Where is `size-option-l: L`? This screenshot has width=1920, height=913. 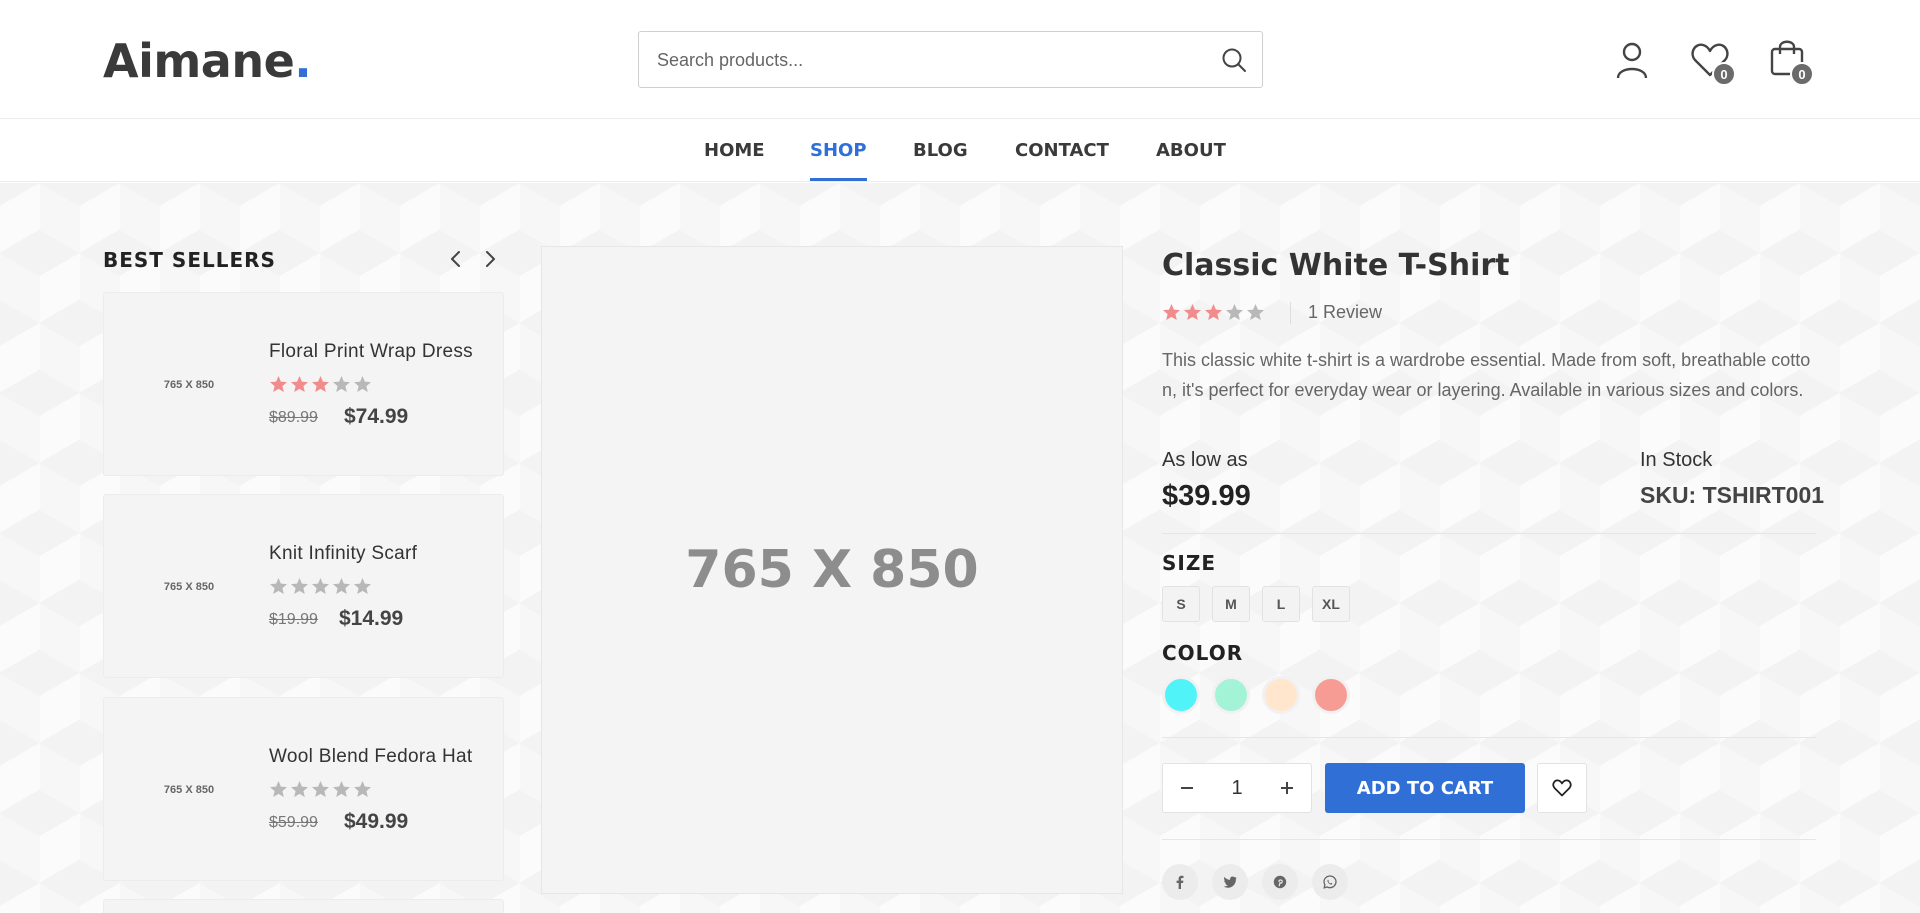 size-option-l: L is located at coordinates (1281, 604).